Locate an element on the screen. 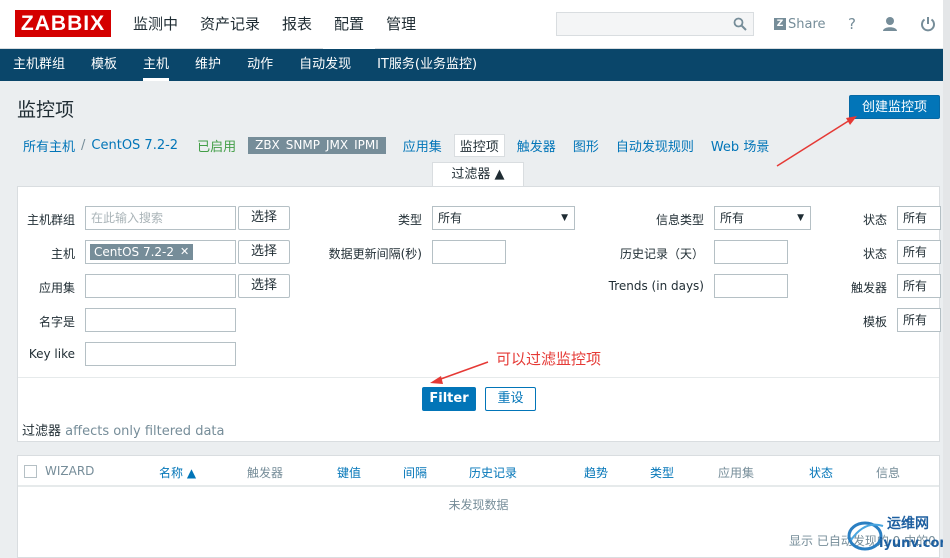 The height and width of the screenshot is (558, 950). application-select-button: 选择 is located at coordinates (264, 286).